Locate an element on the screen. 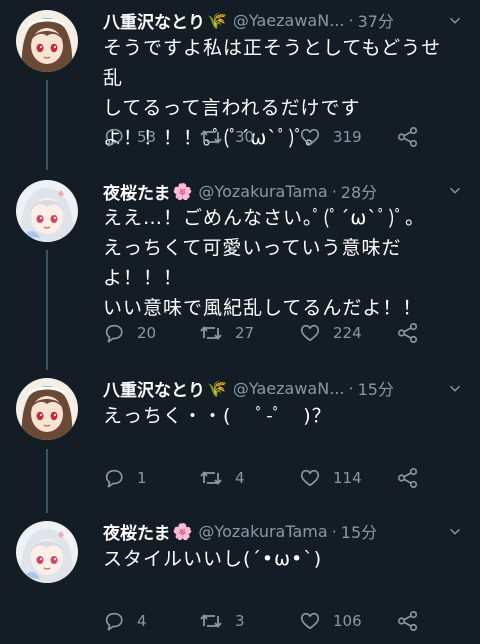 The image size is (480, 644). tweet-actions: 4 3 106 is located at coordinates (268, 621).